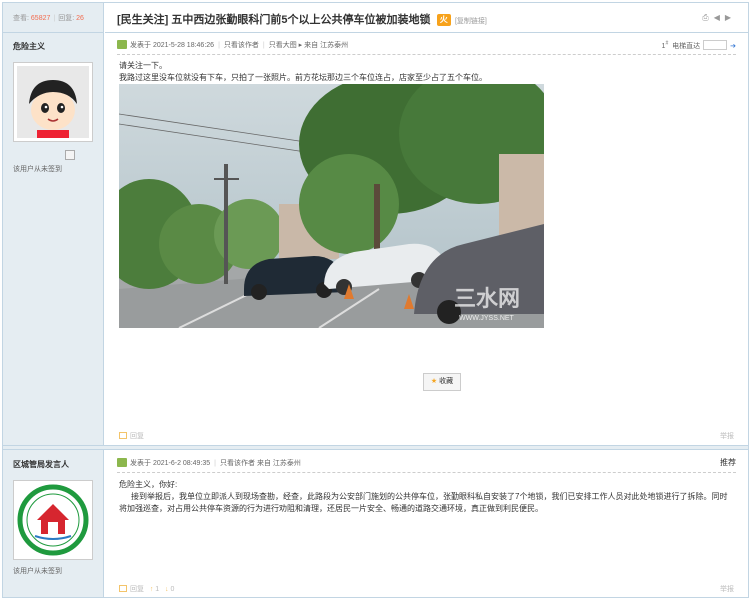 The width and height of the screenshot is (751, 600). What do you see at coordinates (274, 20) in the screenshot?
I see `thread-title: [民生关注] 五中西边张勤眼科门前5个以上公共停车位被加装地锁` at bounding box center [274, 20].